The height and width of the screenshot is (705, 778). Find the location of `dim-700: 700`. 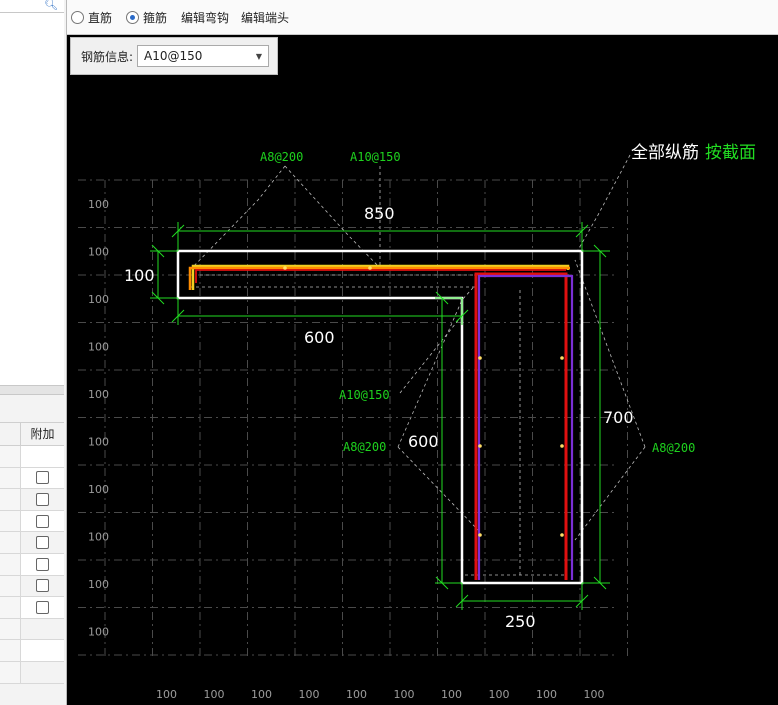

dim-700: 700 is located at coordinates (618, 417).